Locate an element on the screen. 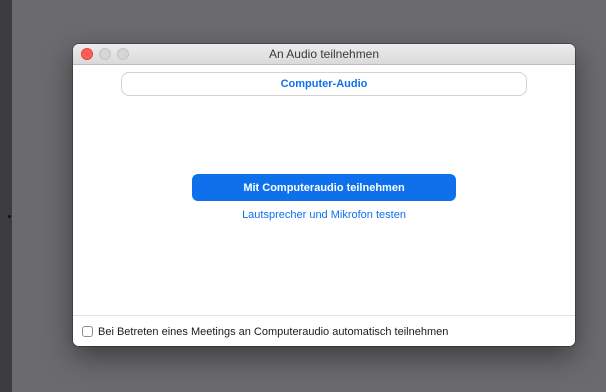 Image resolution: width=606 pixels, height=392 pixels. minimize-window-button is located at coordinates (105, 54).